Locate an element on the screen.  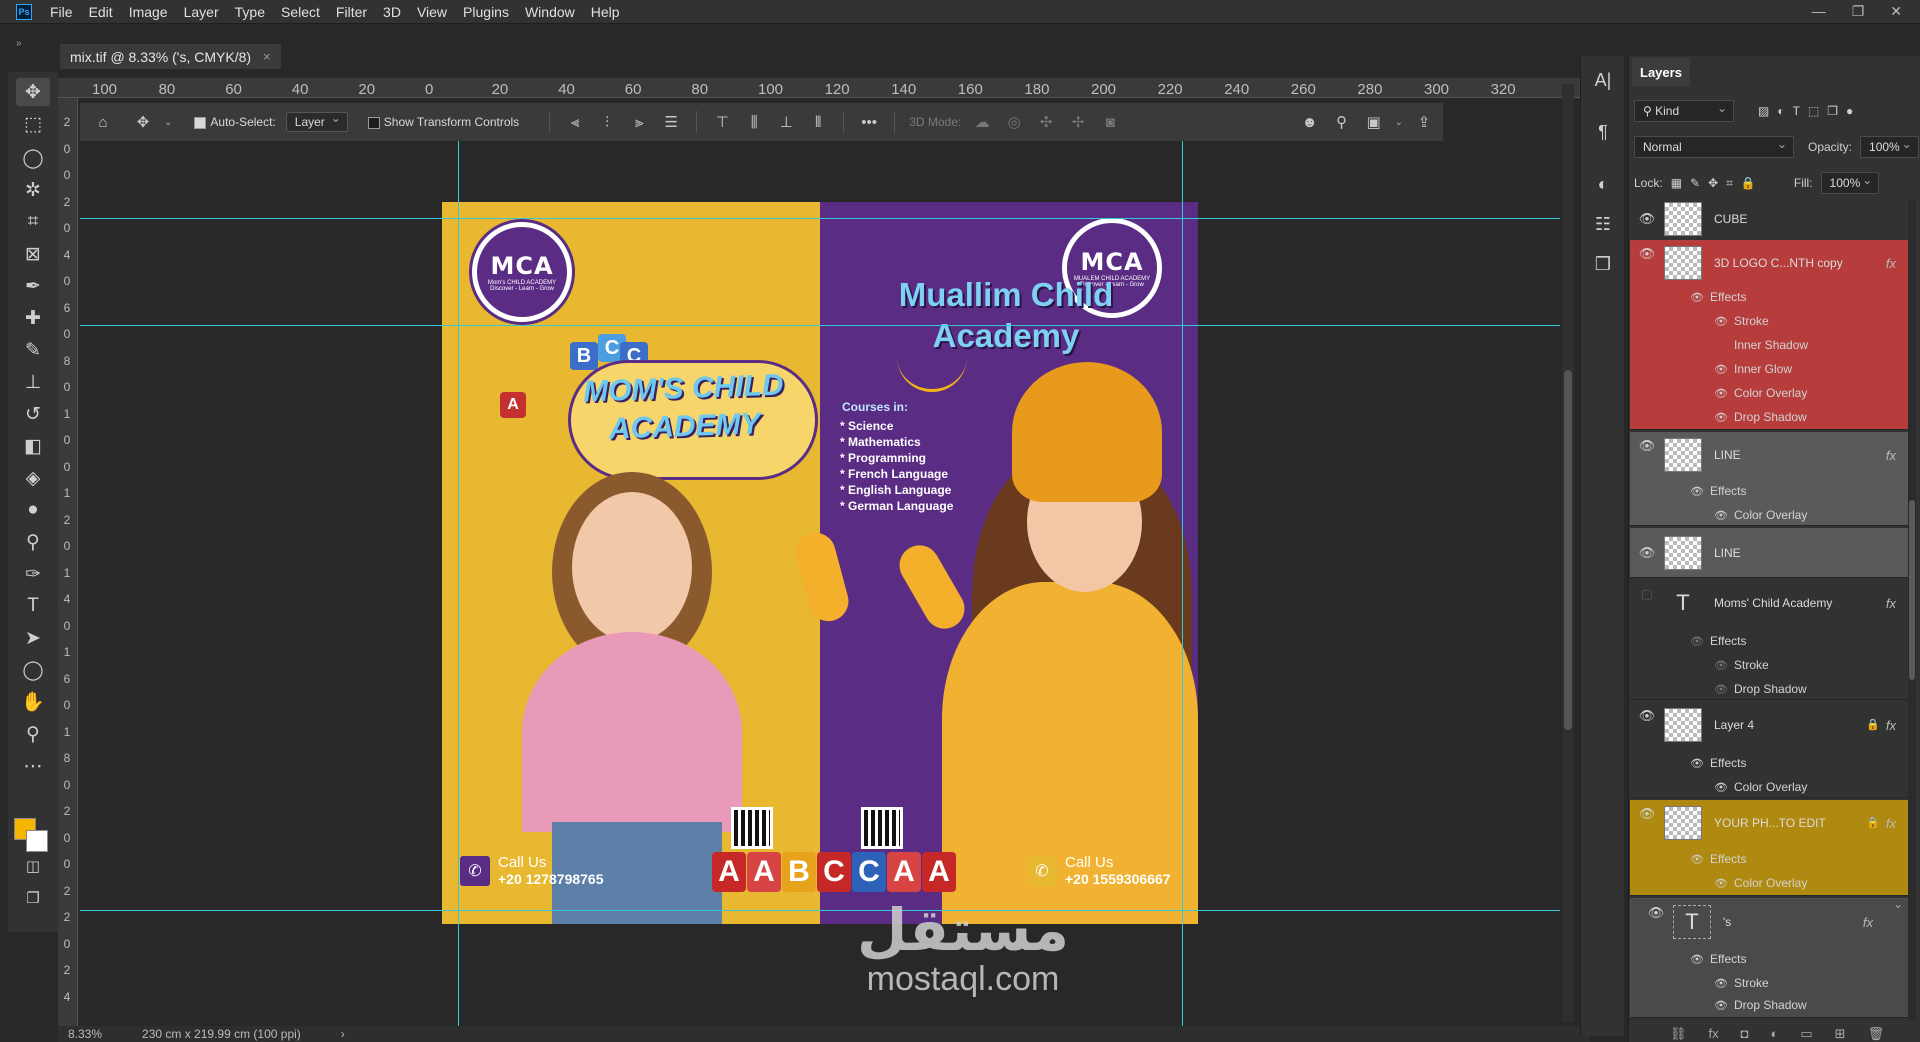
align-bottom-icon: ⊥ is located at coordinates (786, 122).